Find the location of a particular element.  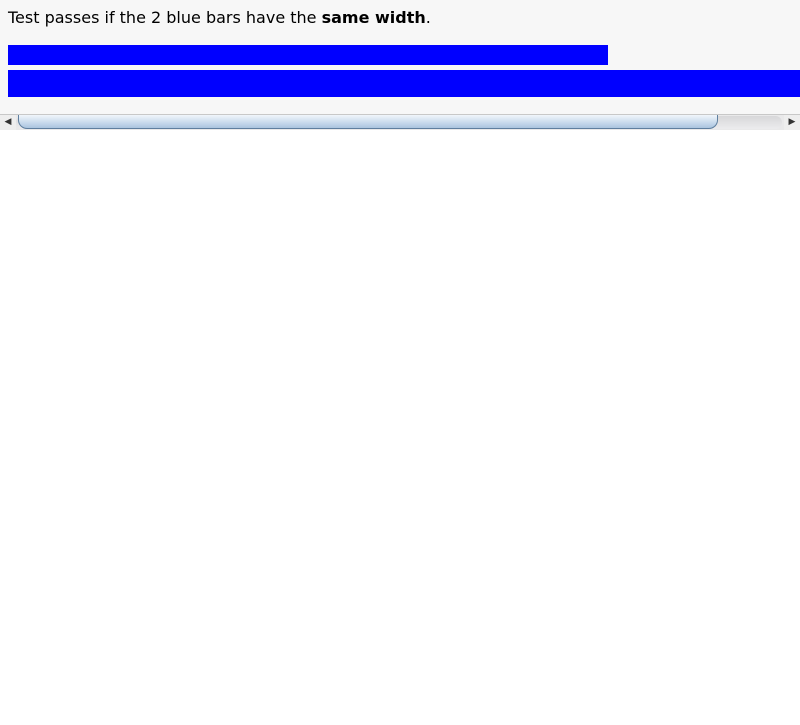

scrollbar-thumb is located at coordinates (368, 122).